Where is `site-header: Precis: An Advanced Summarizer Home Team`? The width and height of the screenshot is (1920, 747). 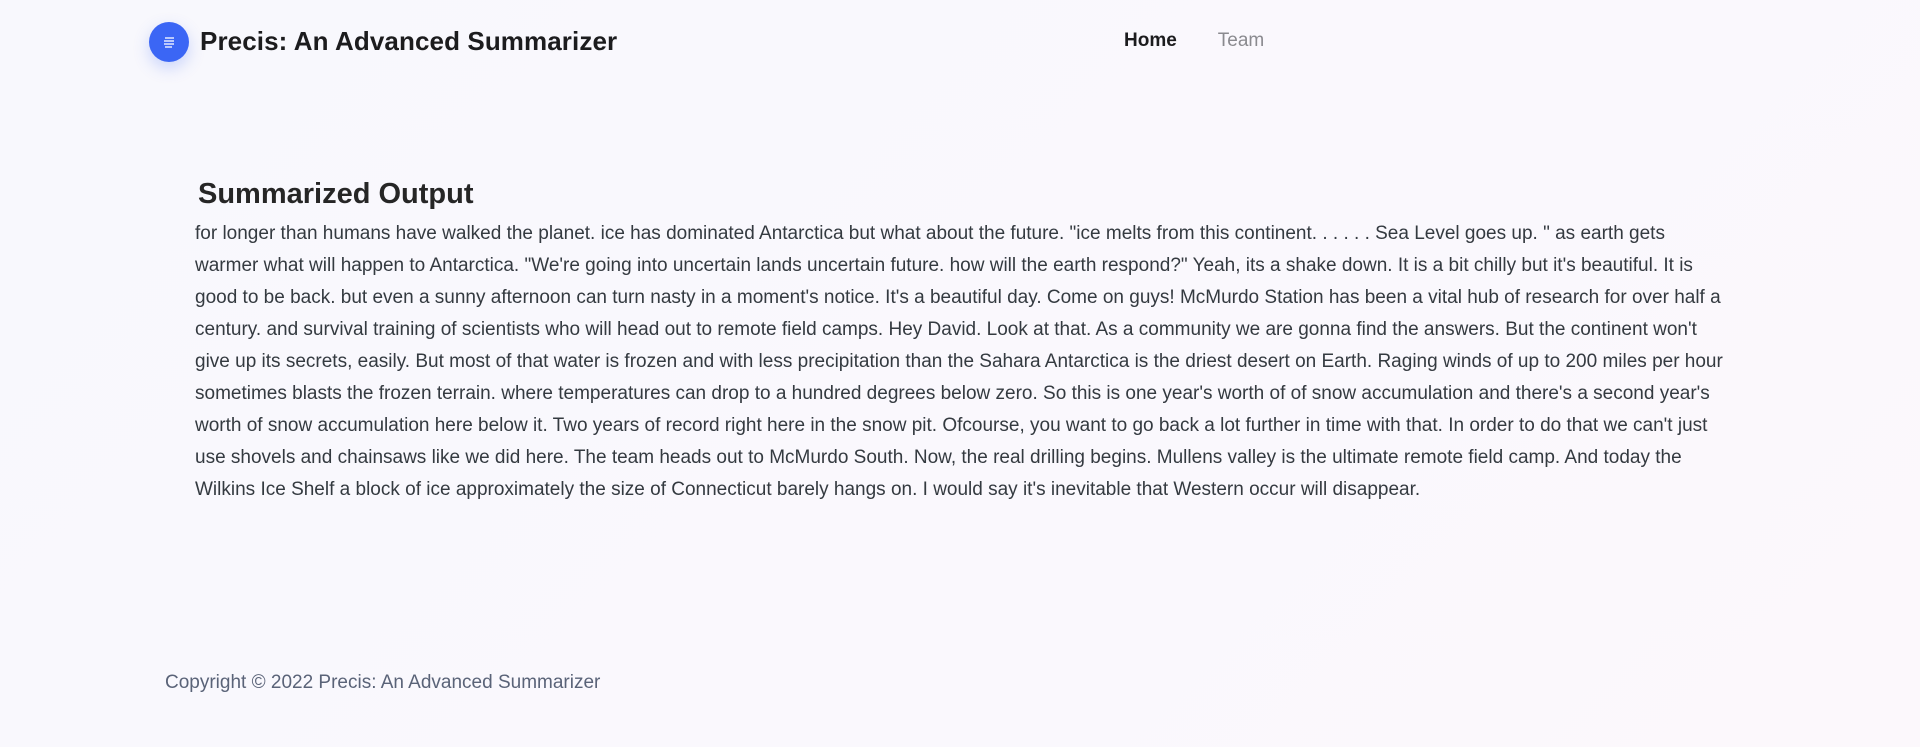 site-header: Precis: An Advanced Summarizer Home Team is located at coordinates (960, 42).